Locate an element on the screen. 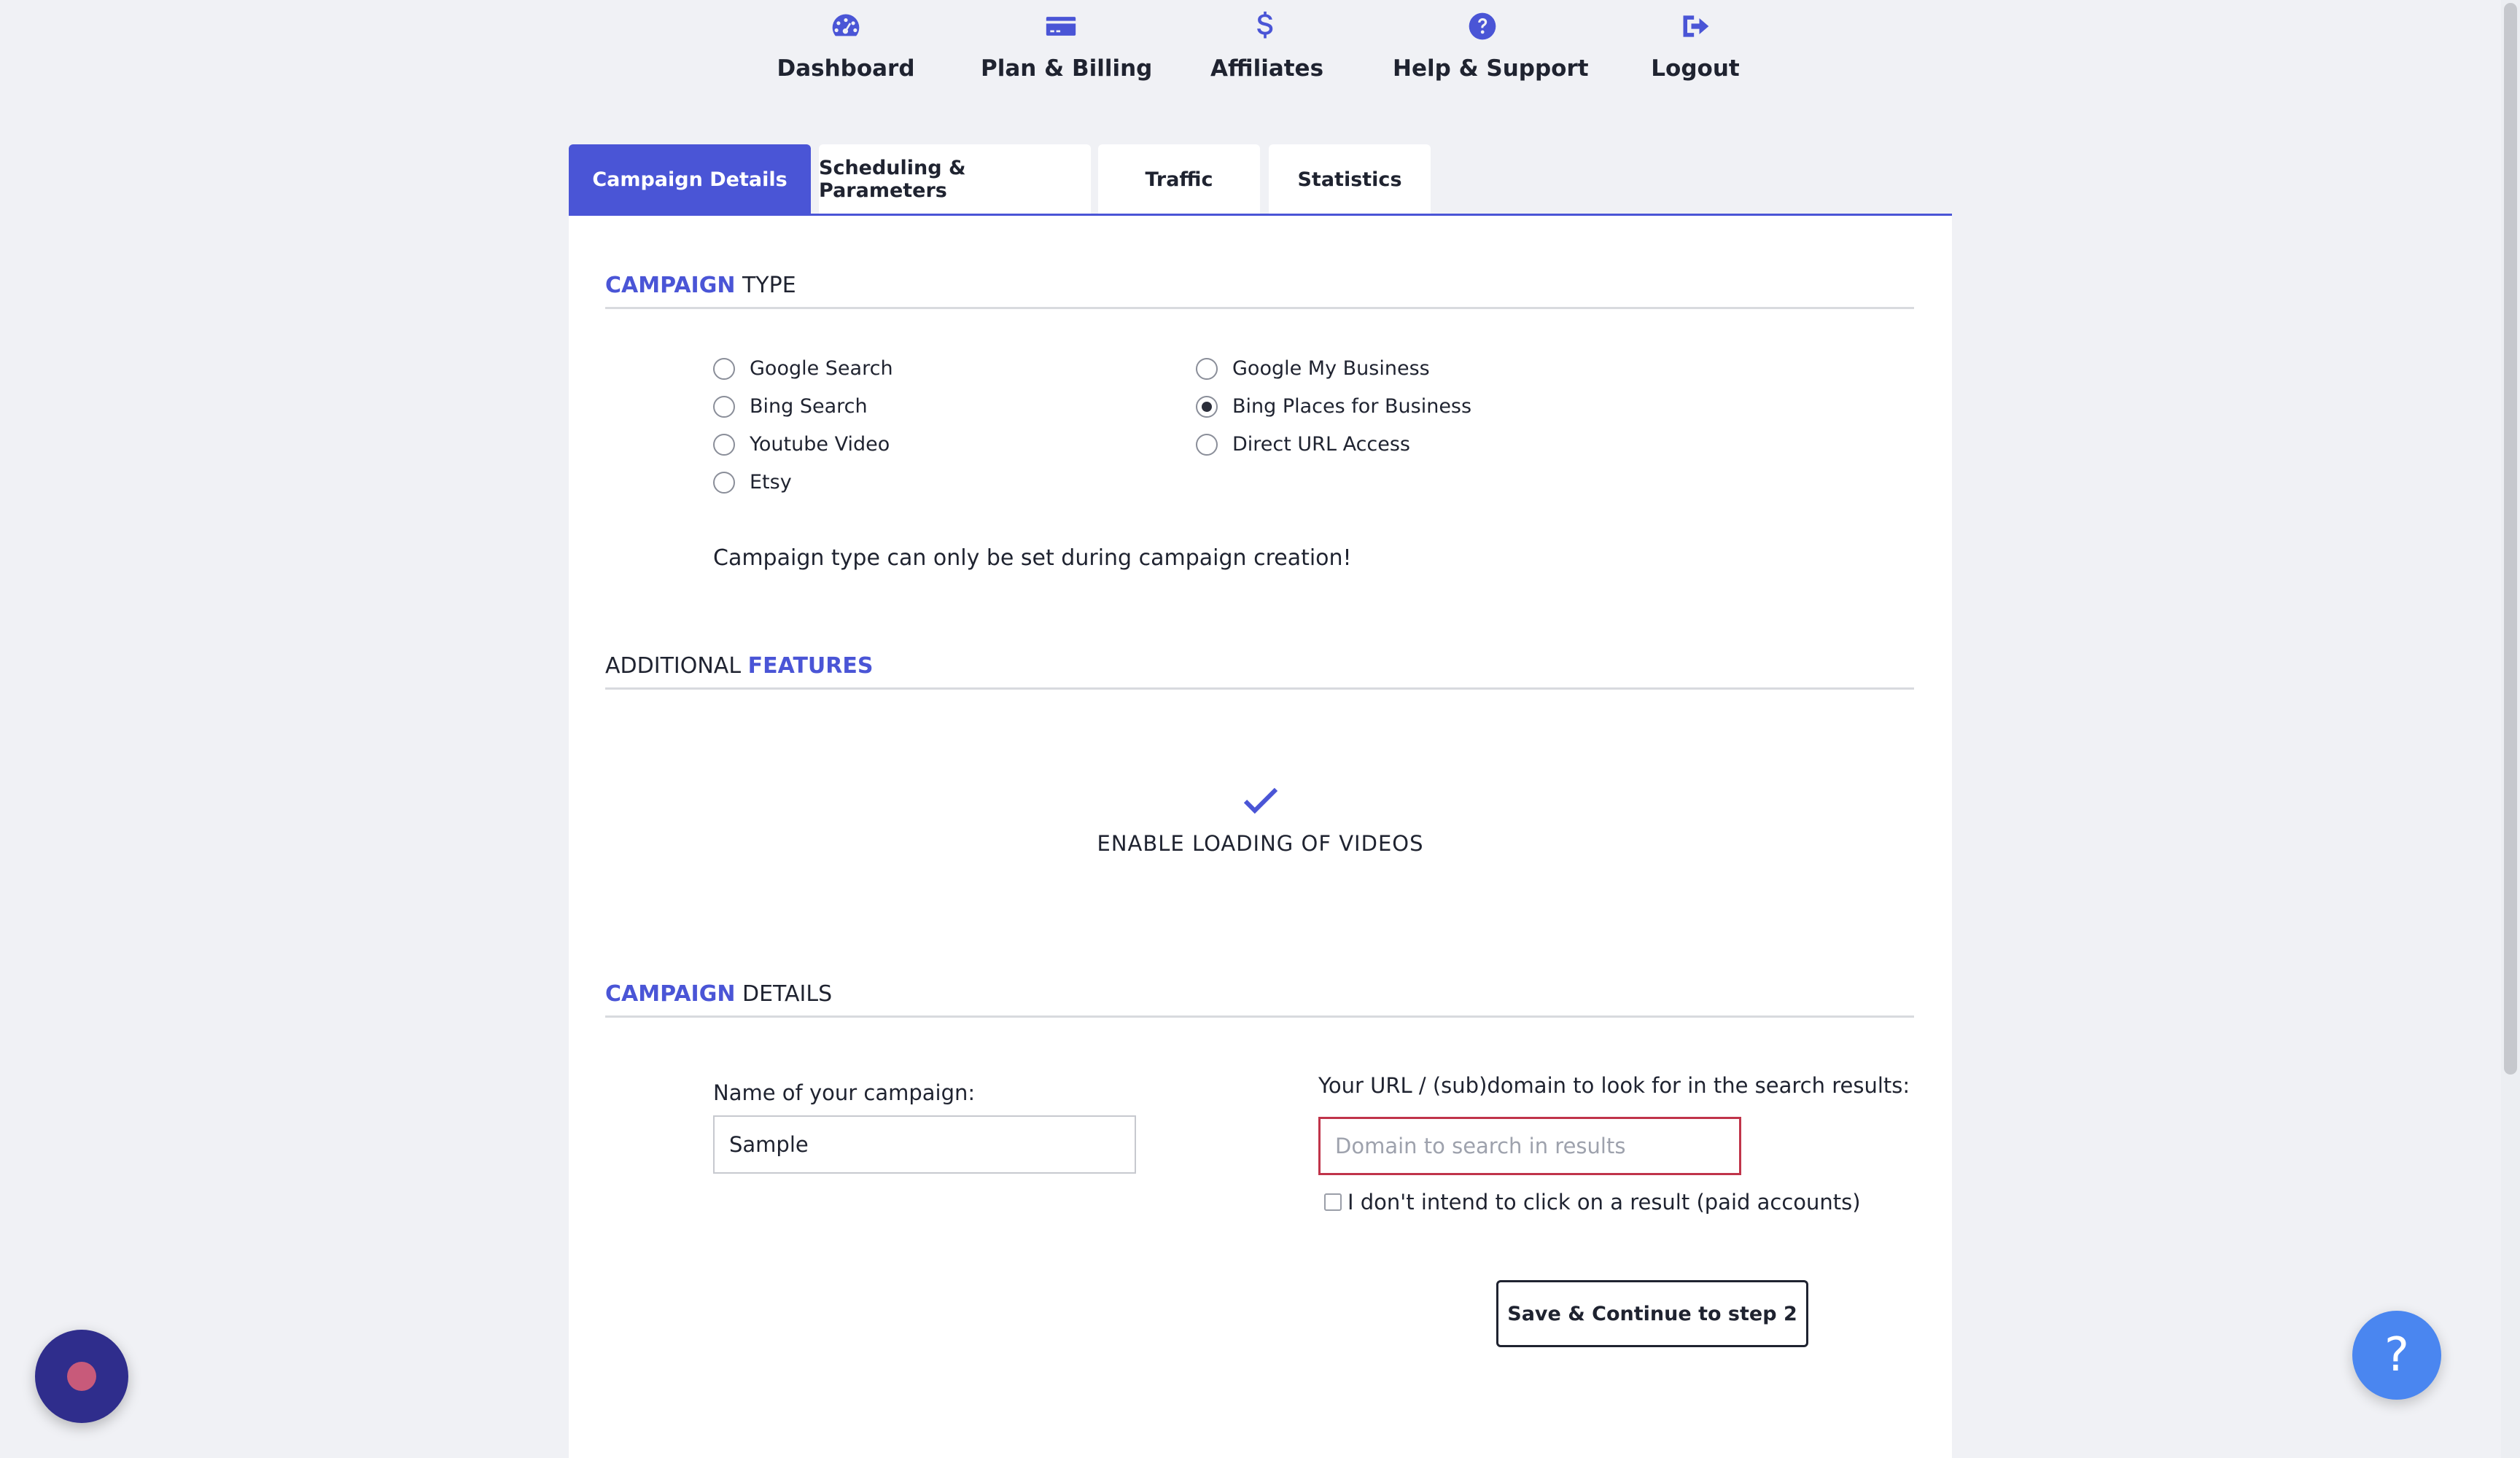 The width and height of the screenshot is (2520, 1458). campaign-name-input is located at coordinates (924, 1144).